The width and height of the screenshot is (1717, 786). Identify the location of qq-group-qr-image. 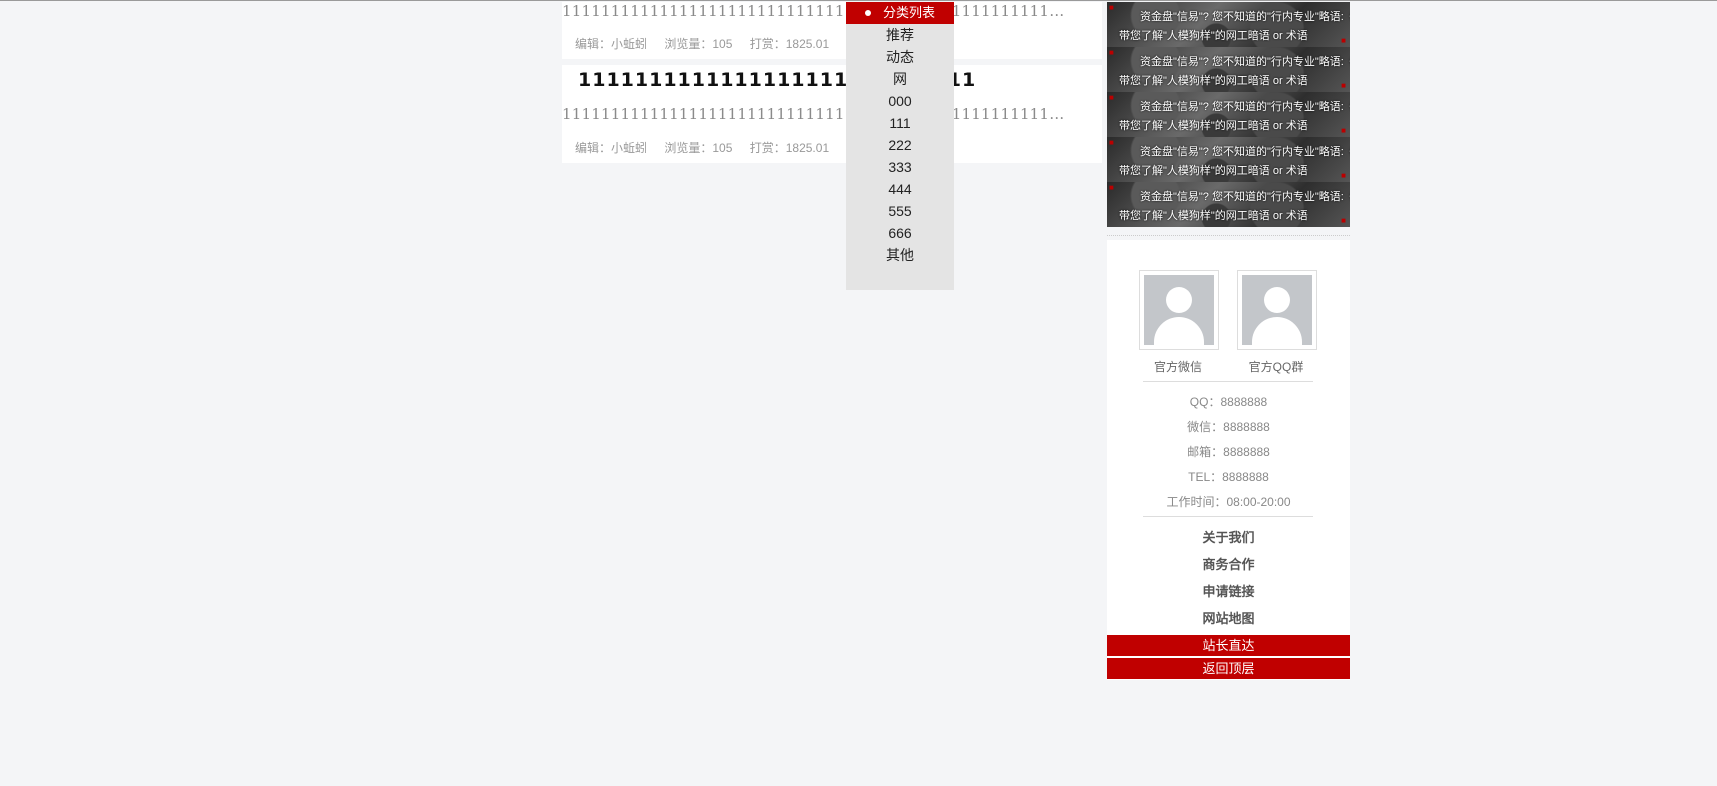
(1277, 310).